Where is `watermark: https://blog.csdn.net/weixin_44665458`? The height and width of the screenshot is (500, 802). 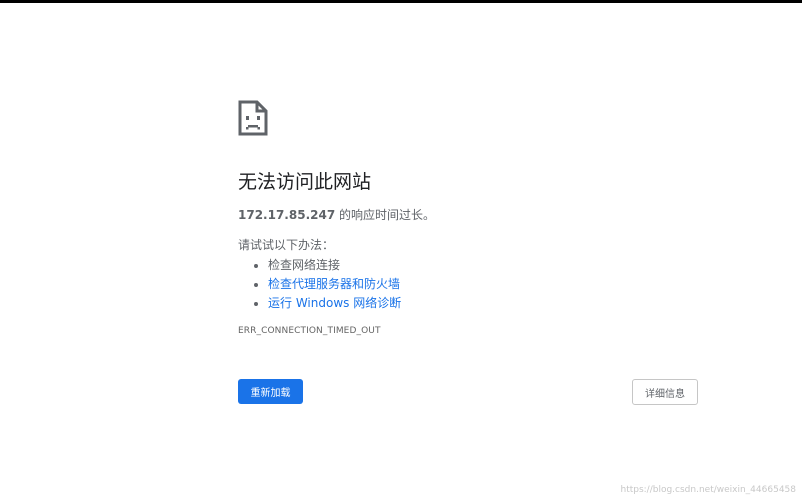
watermark: https://blog.csdn.net/weixin_44665458 is located at coordinates (708, 490).